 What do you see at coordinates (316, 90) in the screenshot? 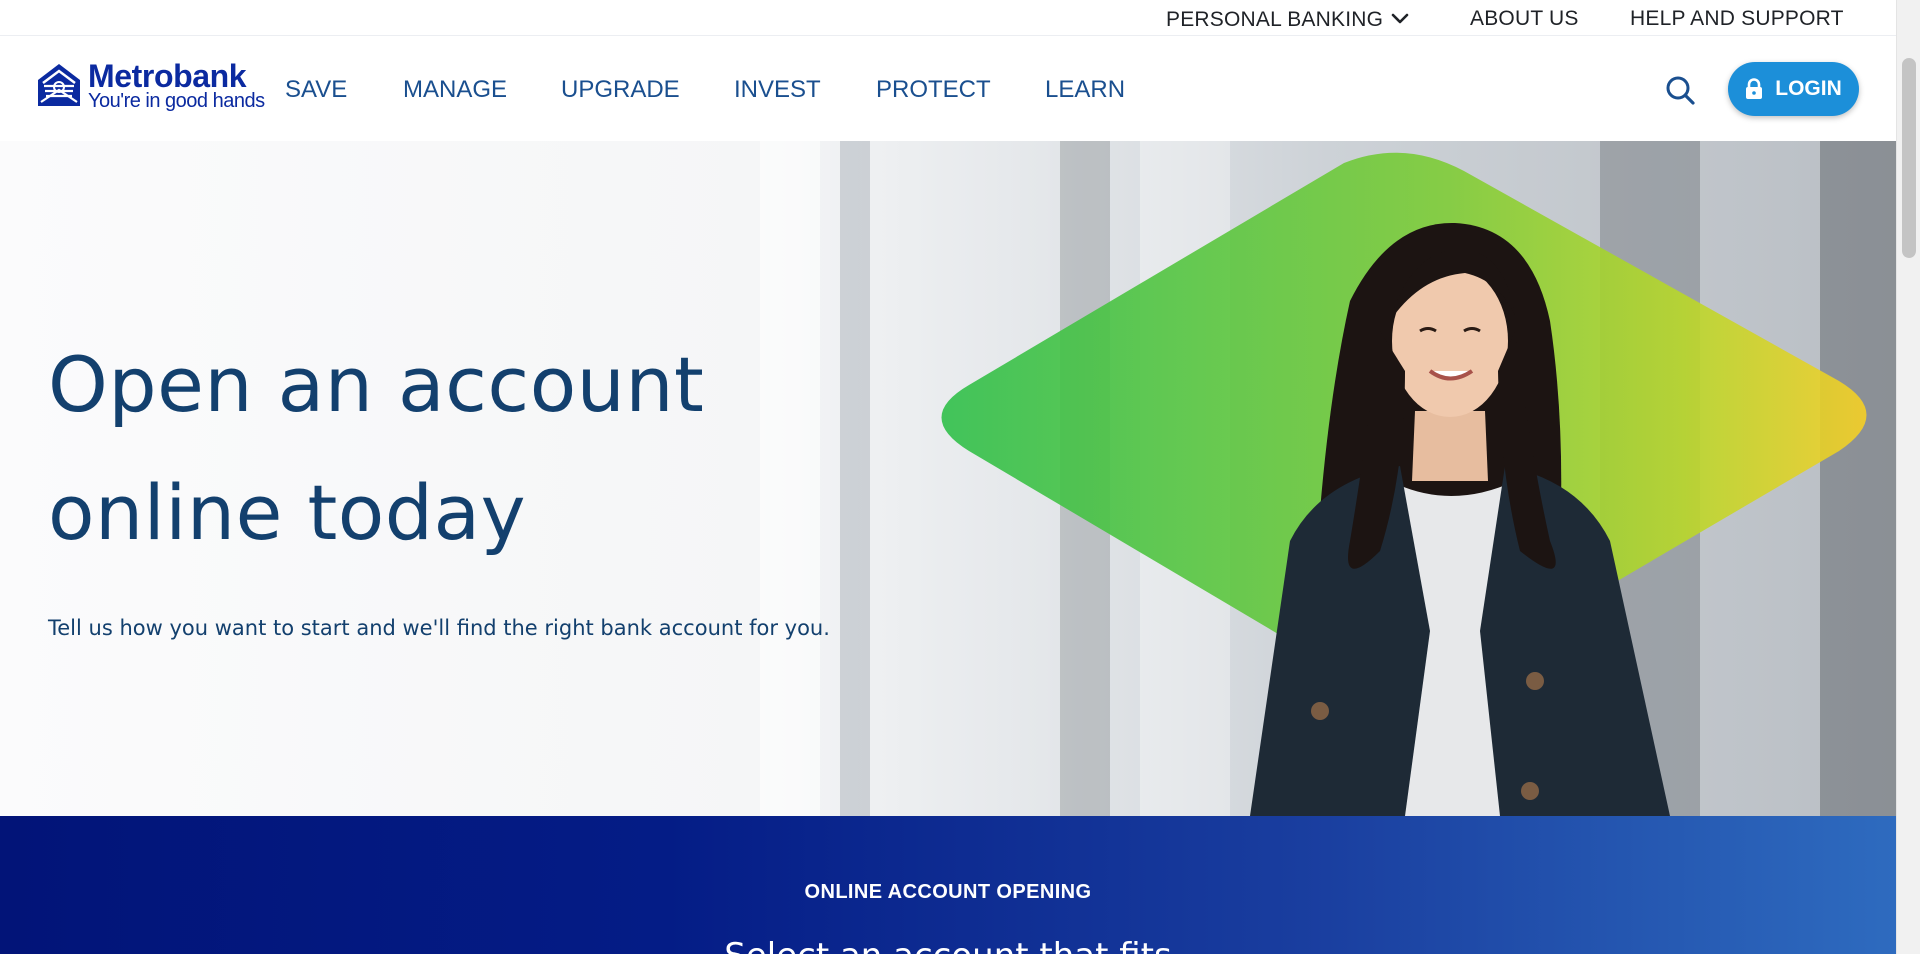
I see `nav-item-save: SAVE` at bounding box center [316, 90].